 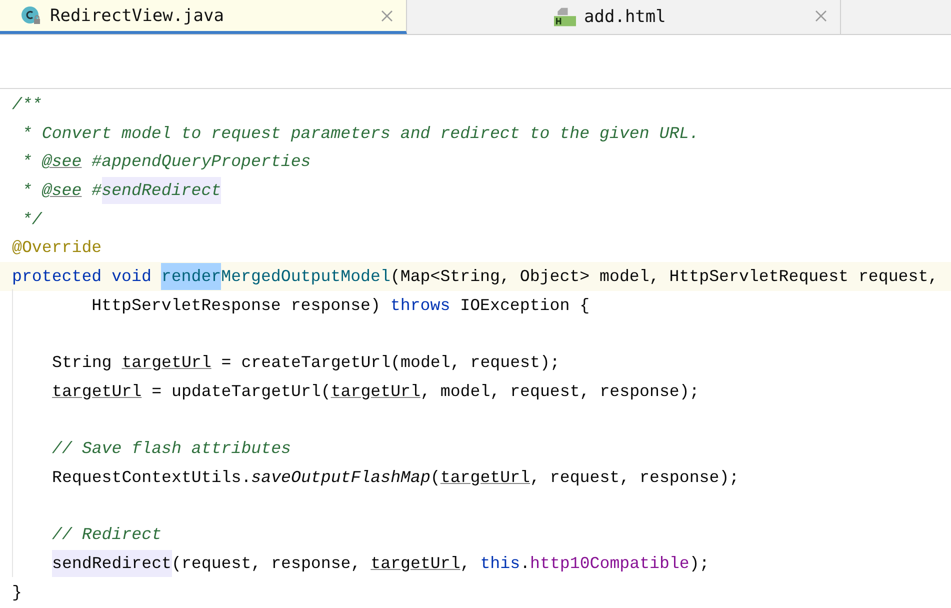 I want to click on code-line: // Redirect, so click(x=87, y=534).